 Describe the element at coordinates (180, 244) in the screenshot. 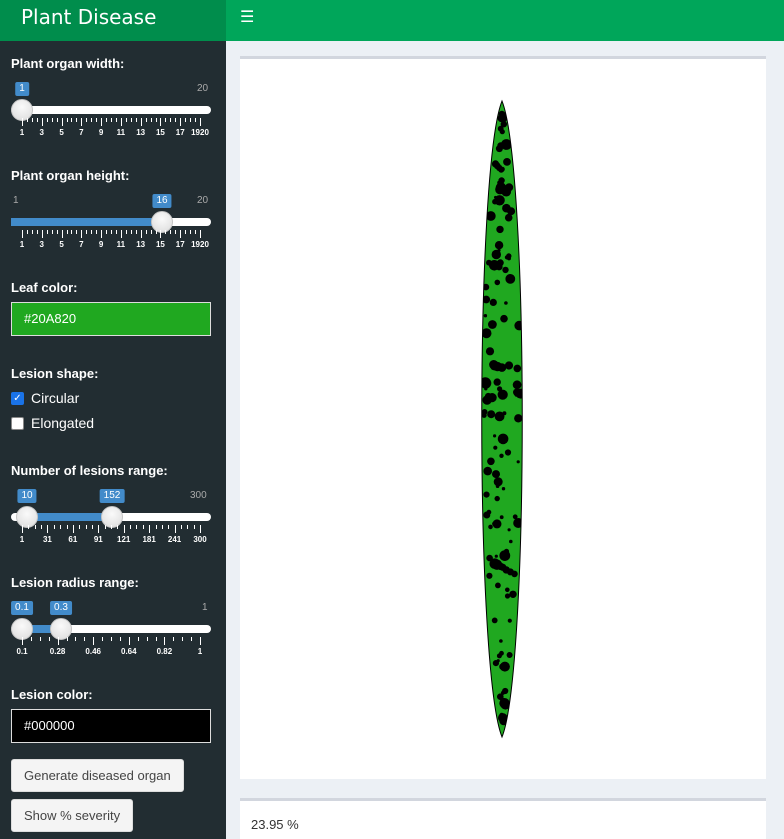

I see `slider-grid-label: 17` at that location.